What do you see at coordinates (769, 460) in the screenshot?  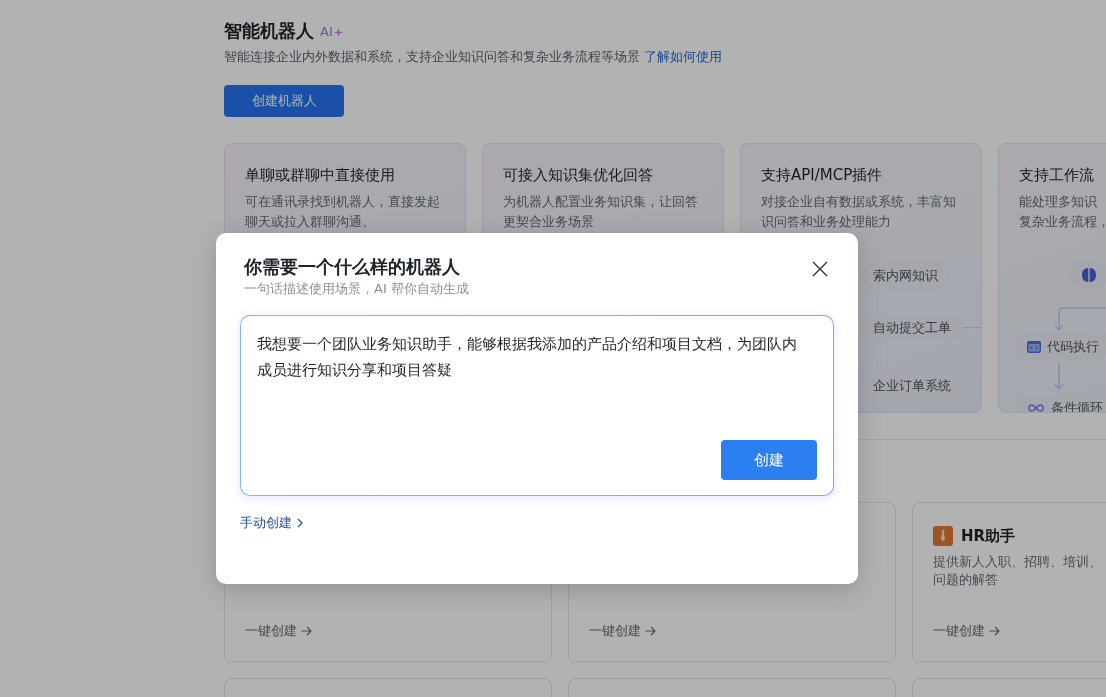 I see `create-button: 创建` at bounding box center [769, 460].